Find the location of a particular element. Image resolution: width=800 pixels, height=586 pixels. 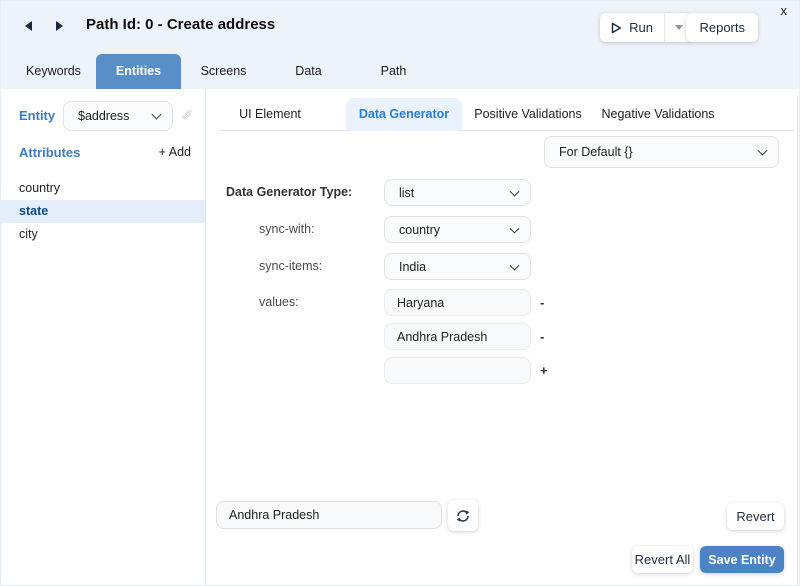

sync-items-value: India is located at coordinates (413, 266).